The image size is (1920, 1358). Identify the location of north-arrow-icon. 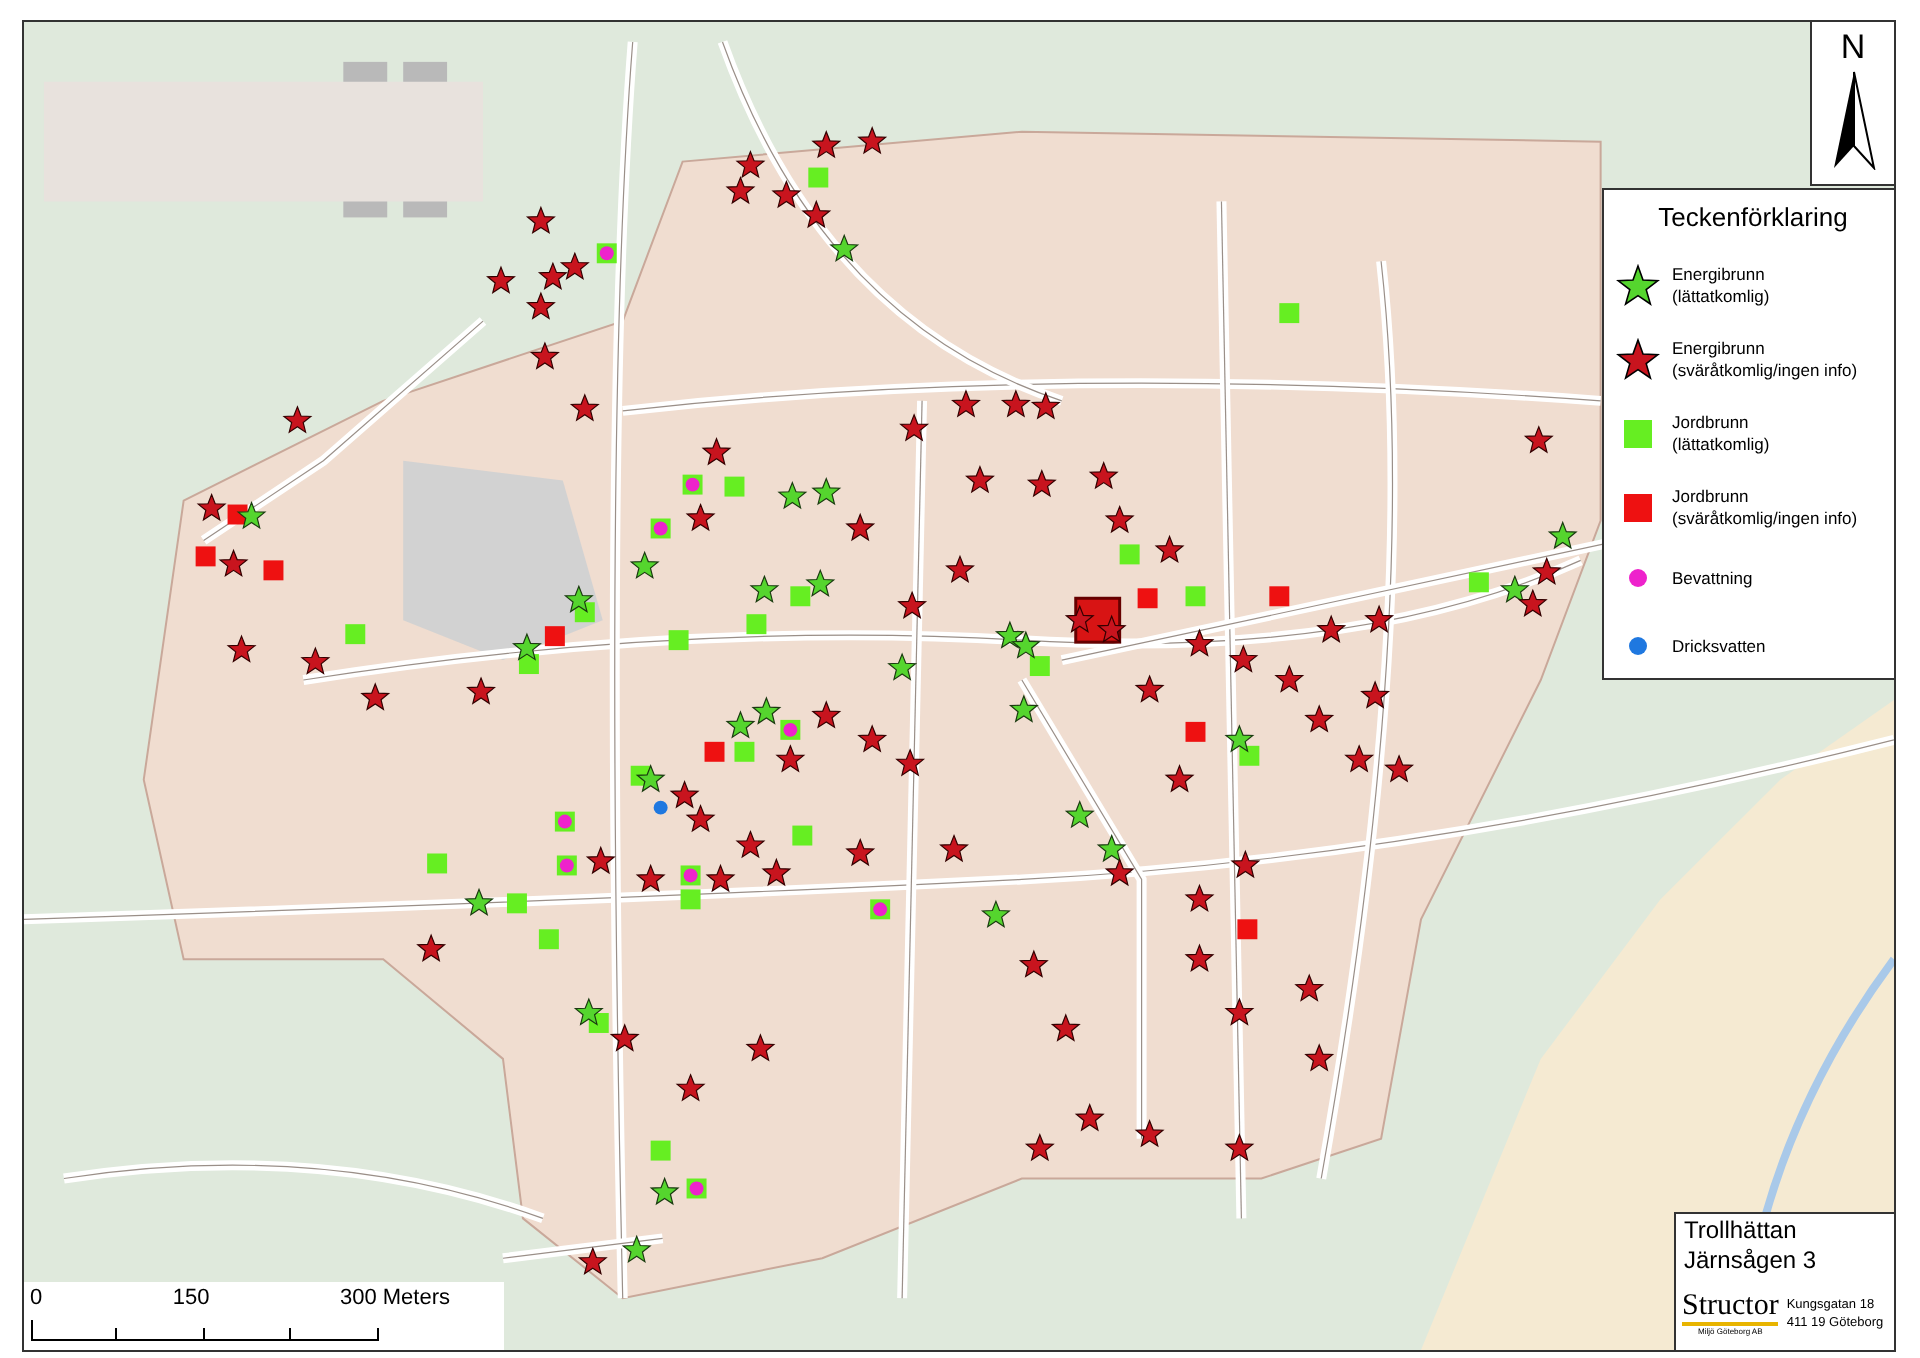
(1853, 120).